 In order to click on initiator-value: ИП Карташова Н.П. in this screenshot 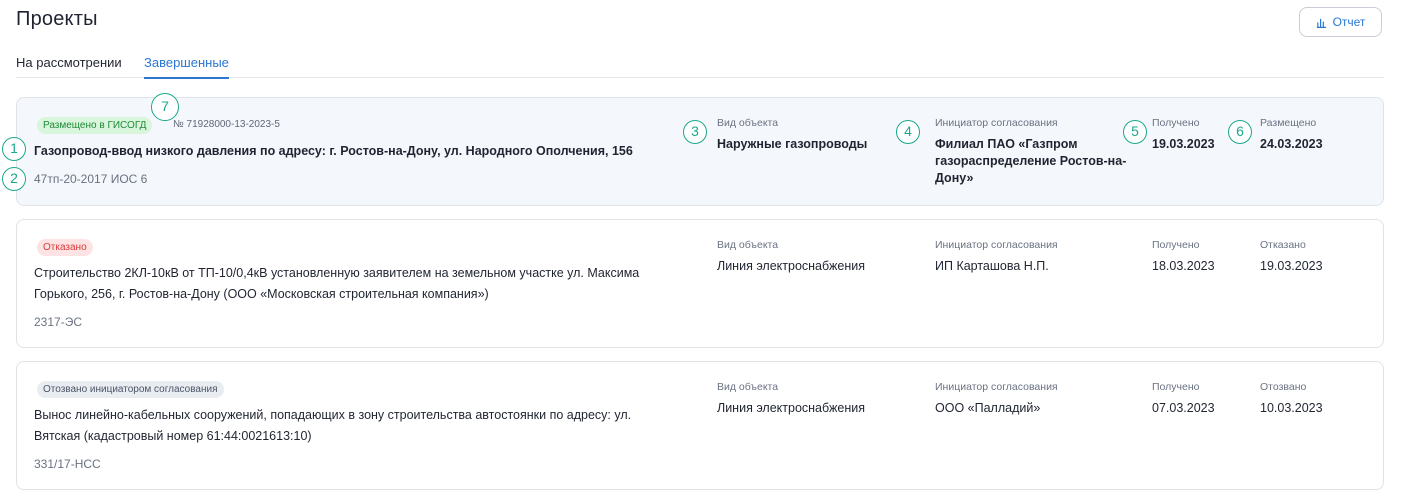, I will do `click(992, 266)`.